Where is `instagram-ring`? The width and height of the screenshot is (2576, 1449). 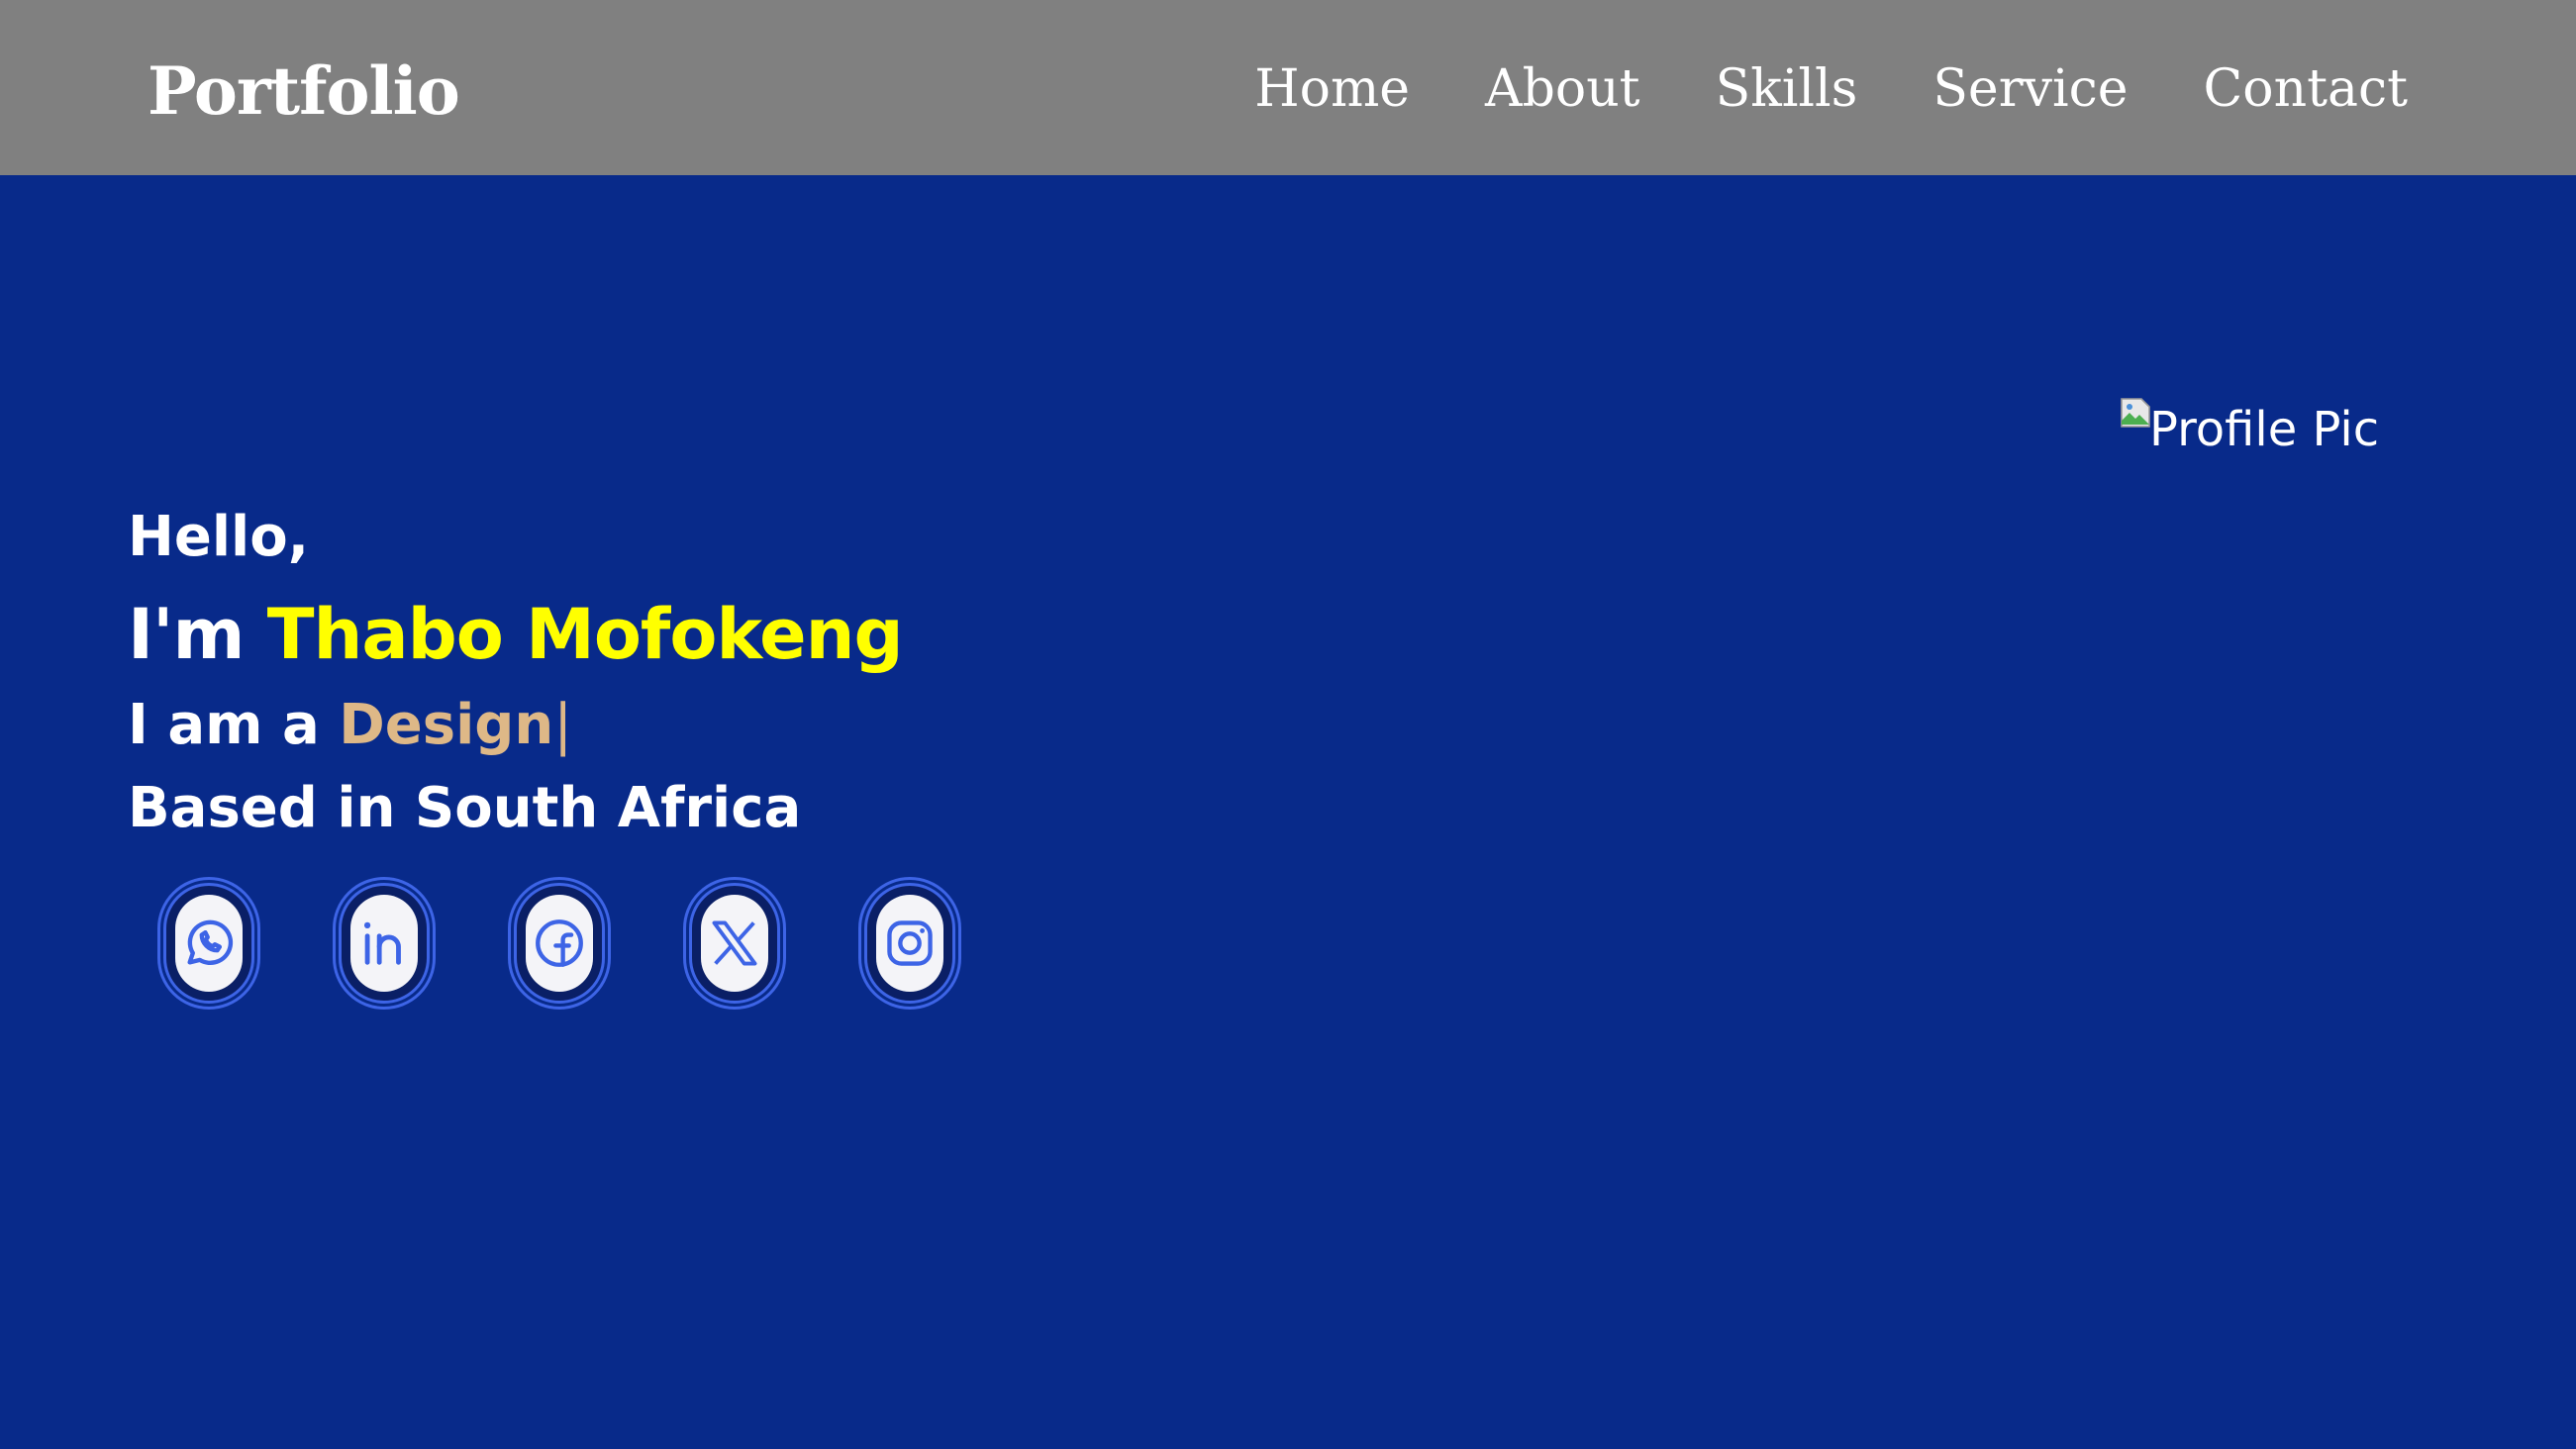 instagram-ring is located at coordinates (910, 943).